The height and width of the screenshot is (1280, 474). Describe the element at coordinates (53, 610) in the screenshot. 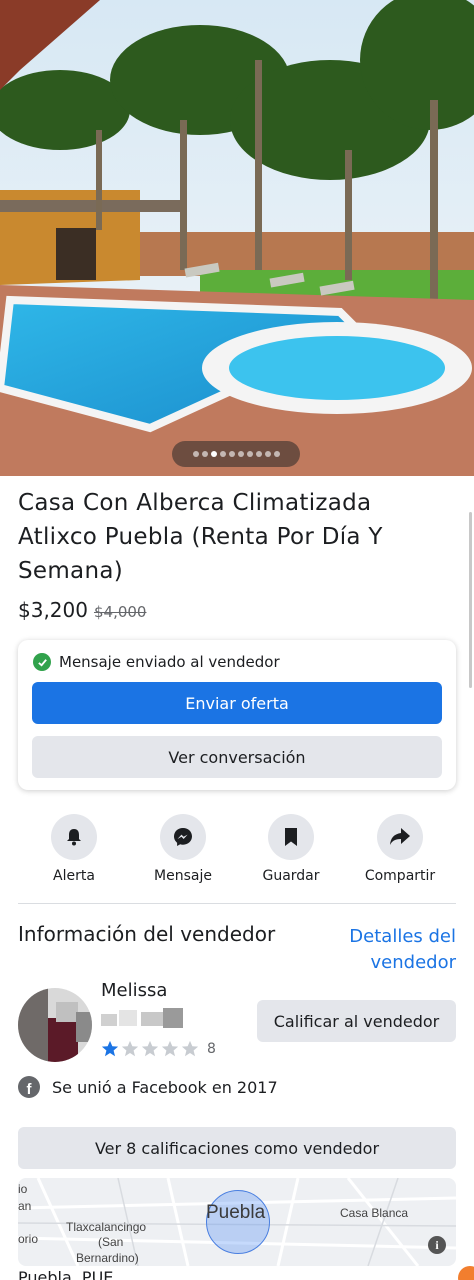

I see `listing-price: $3,200` at that location.